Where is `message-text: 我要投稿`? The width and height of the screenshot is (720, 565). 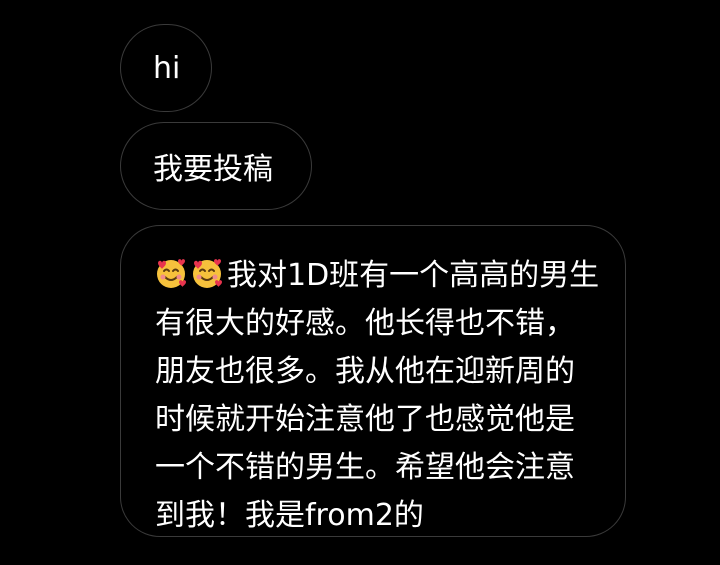
message-text: 我要投稿 is located at coordinates (213, 169).